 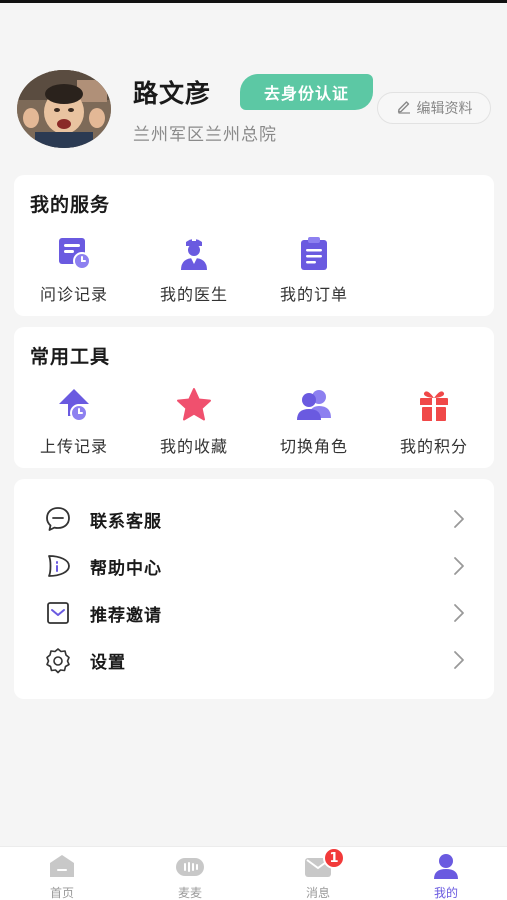 What do you see at coordinates (254, 519) in the screenshot?
I see `menu-item-customer-service: 联系客服` at bounding box center [254, 519].